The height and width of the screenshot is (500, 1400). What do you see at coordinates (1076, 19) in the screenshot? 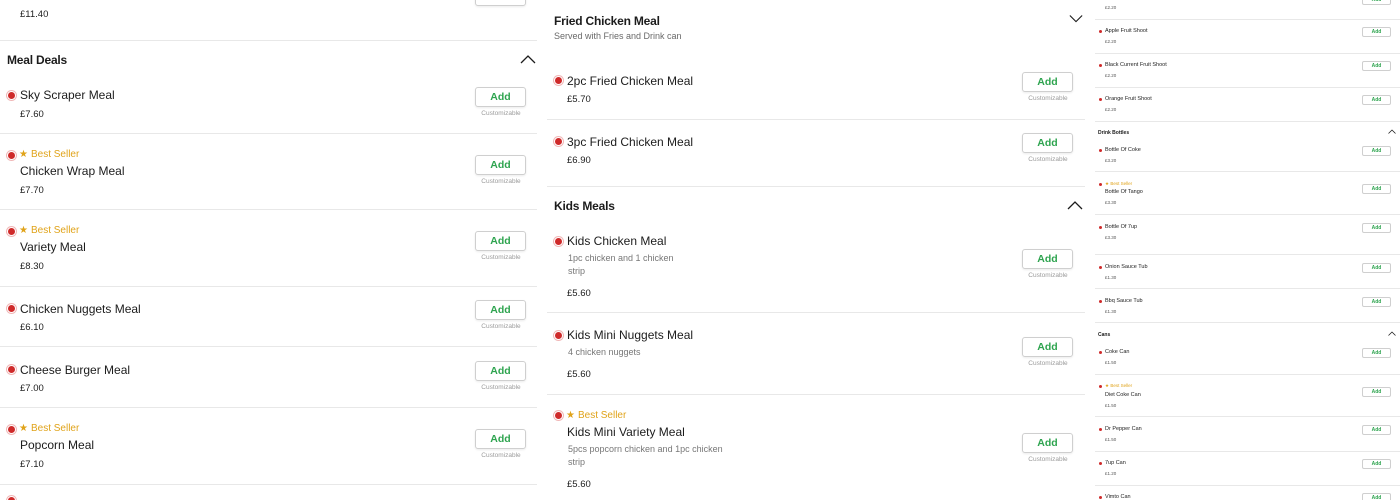
I see `chevron-down-icon` at bounding box center [1076, 19].